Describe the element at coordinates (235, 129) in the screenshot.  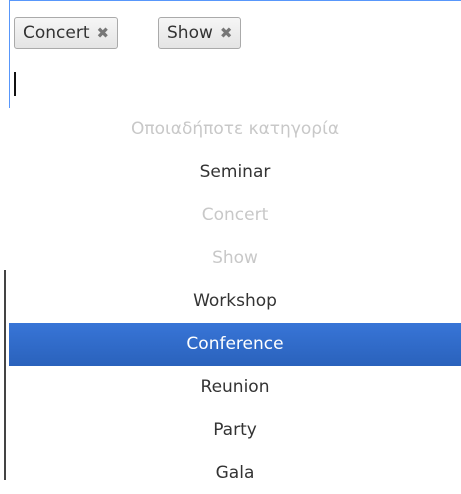
I see `option-any-category: Οποιαδήποτε κατηγορία` at that location.